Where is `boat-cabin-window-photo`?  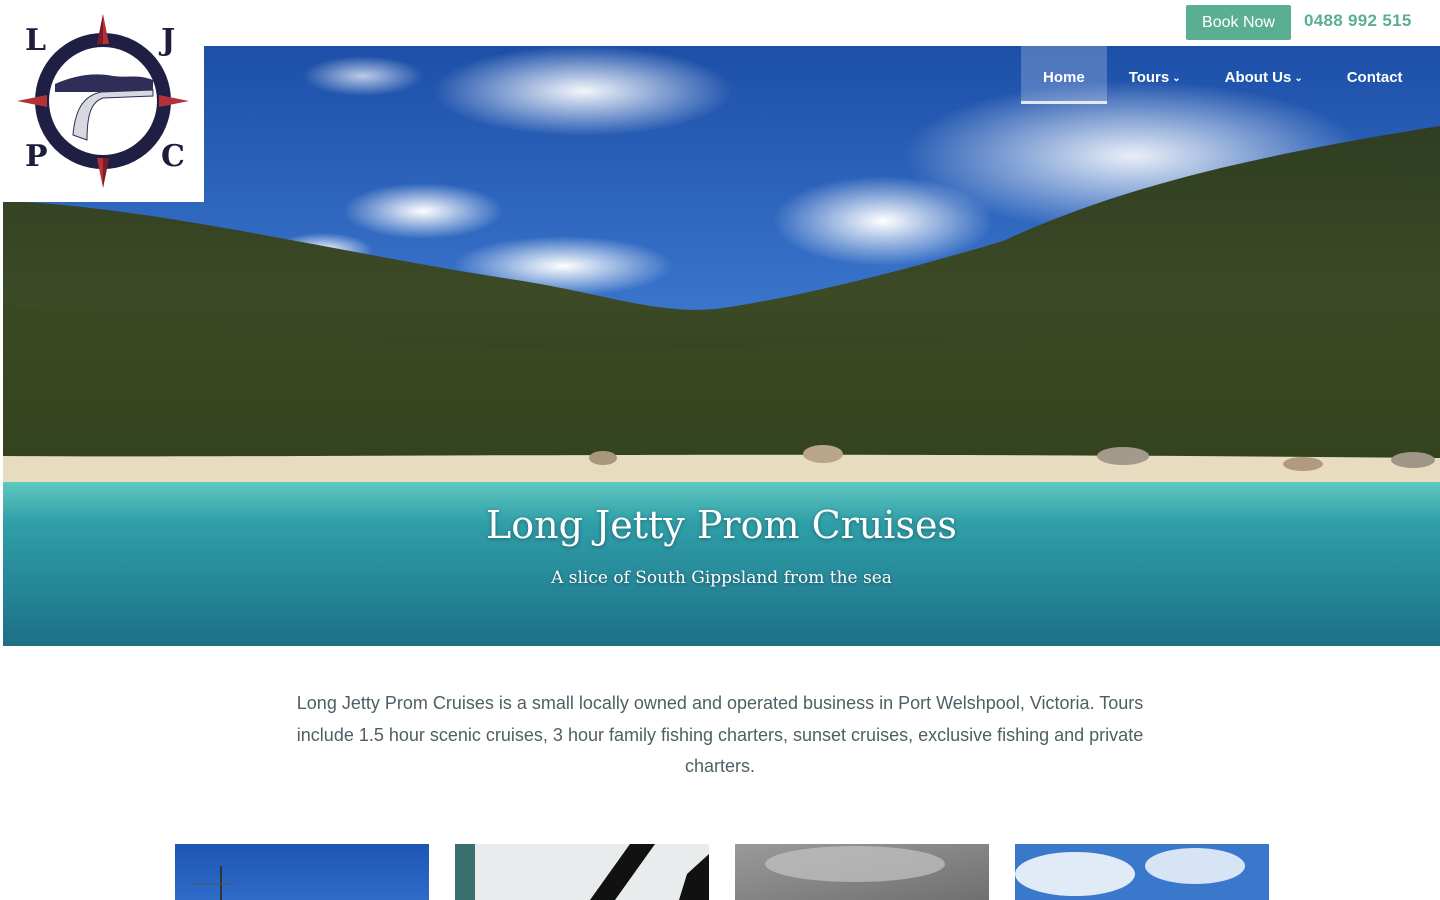 boat-cabin-window-photo is located at coordinates (582, 872).